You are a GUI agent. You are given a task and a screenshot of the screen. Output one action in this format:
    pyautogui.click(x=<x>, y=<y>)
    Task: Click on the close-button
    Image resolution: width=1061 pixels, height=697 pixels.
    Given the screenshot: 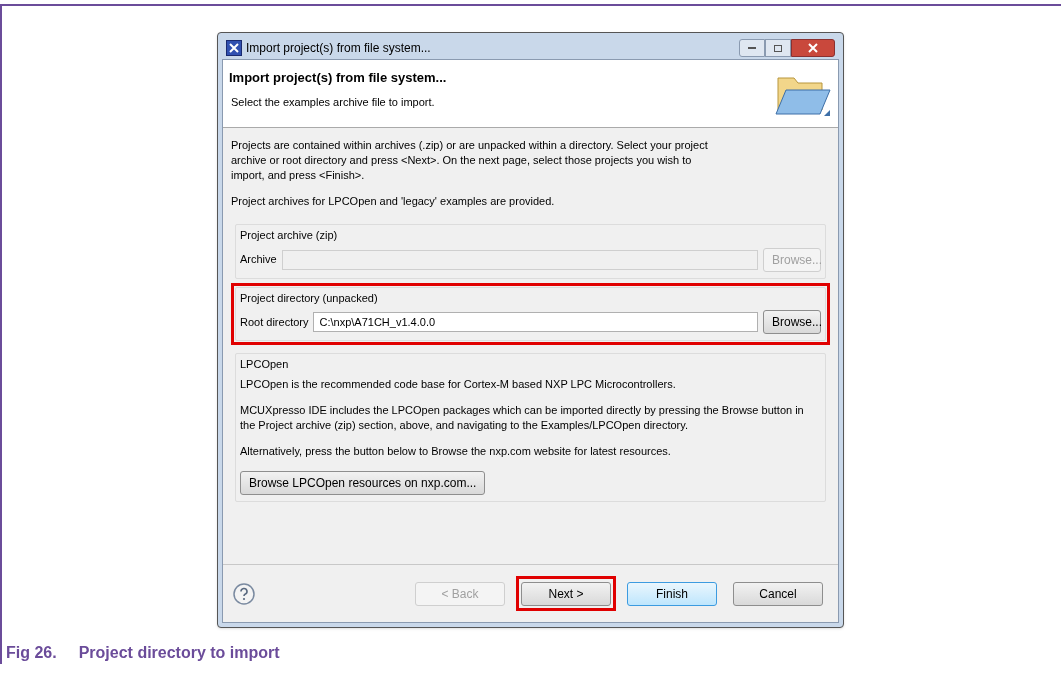 What is the action you would take?
    pyautogui.click(x=813, y=48)
    